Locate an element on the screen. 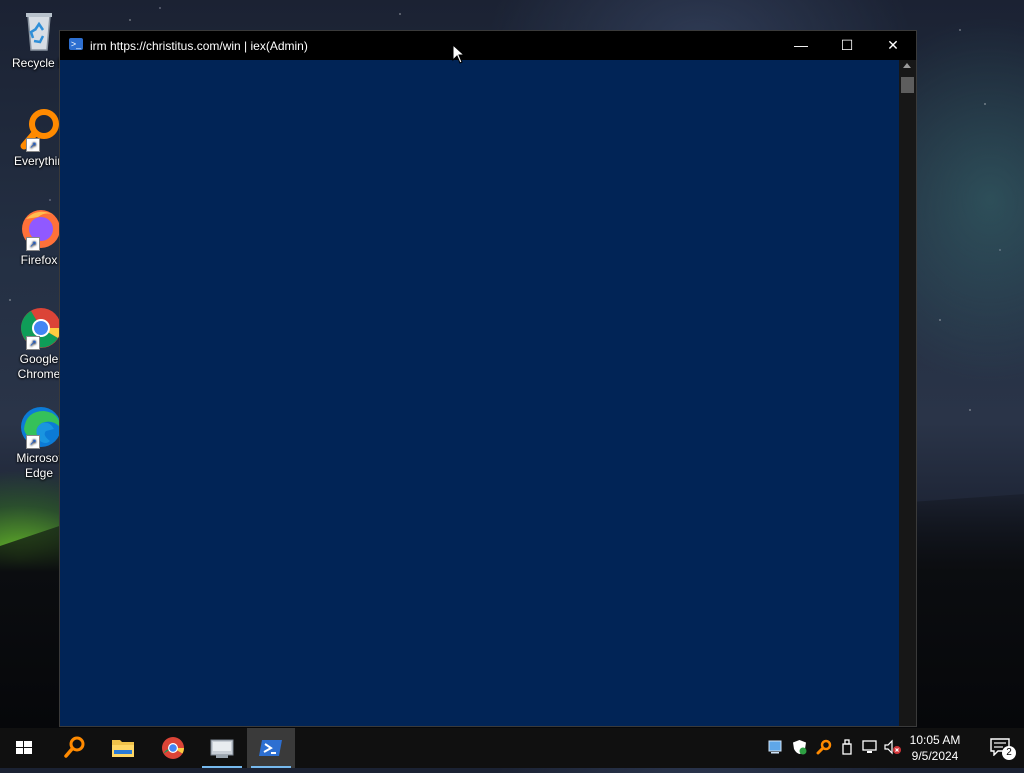  shield-icon is located at coordinates (799, 747).